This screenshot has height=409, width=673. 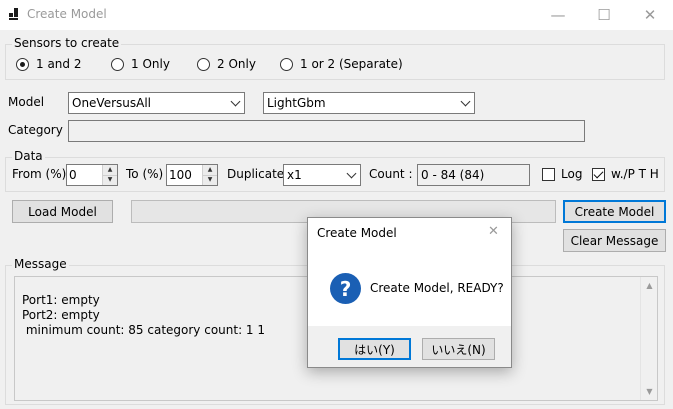 What do you see at coordinates (649, 285) in the screenshot?
I see `scroll-up-icon: ▲` at bounding box center [649, 285].